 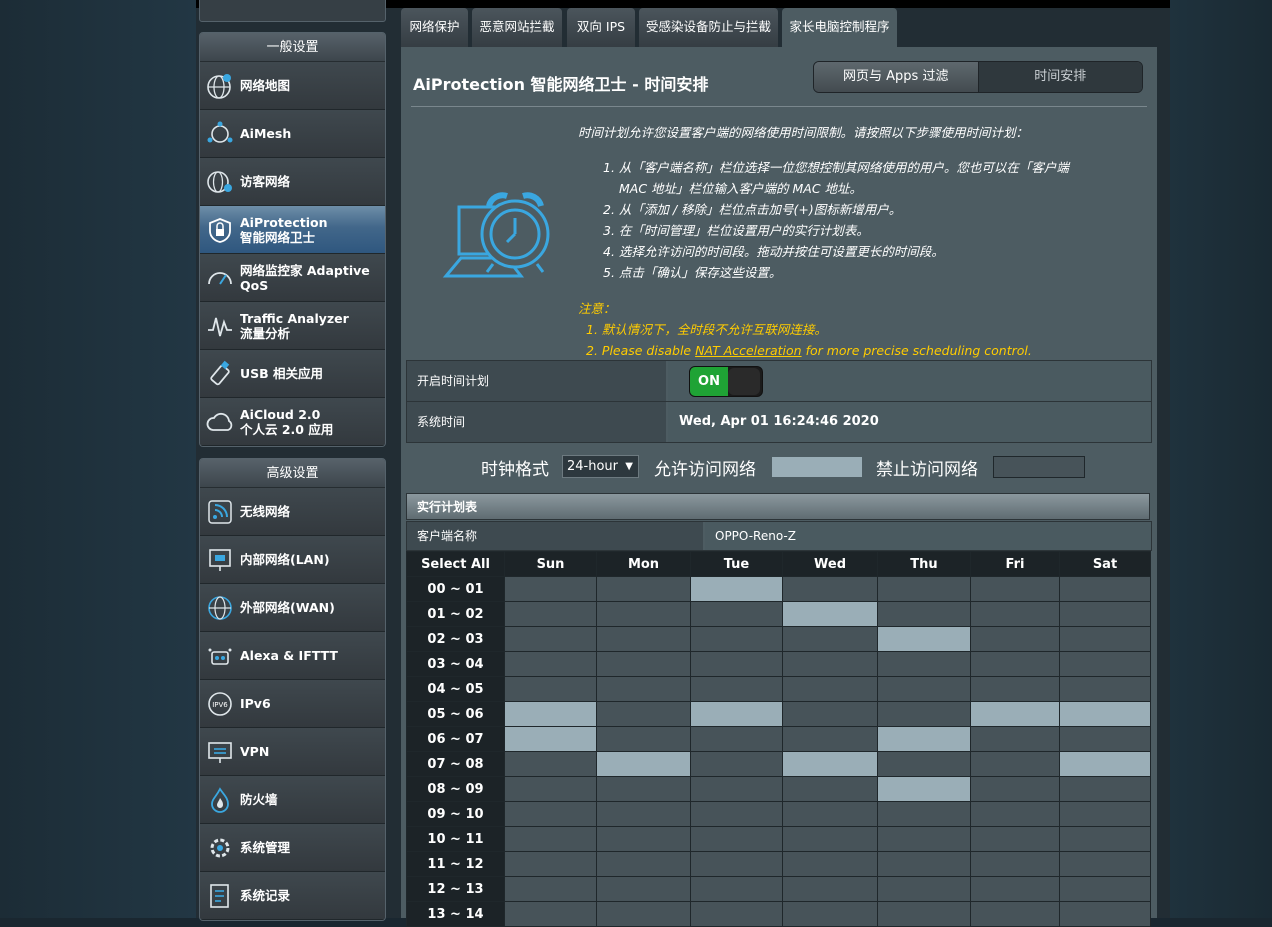 What do you see at coordinates (708, 27) in the screenshot?
I see `tab-infected-device-prevention: 受感染设备防止与拦截` at bounding box center [708, 27].